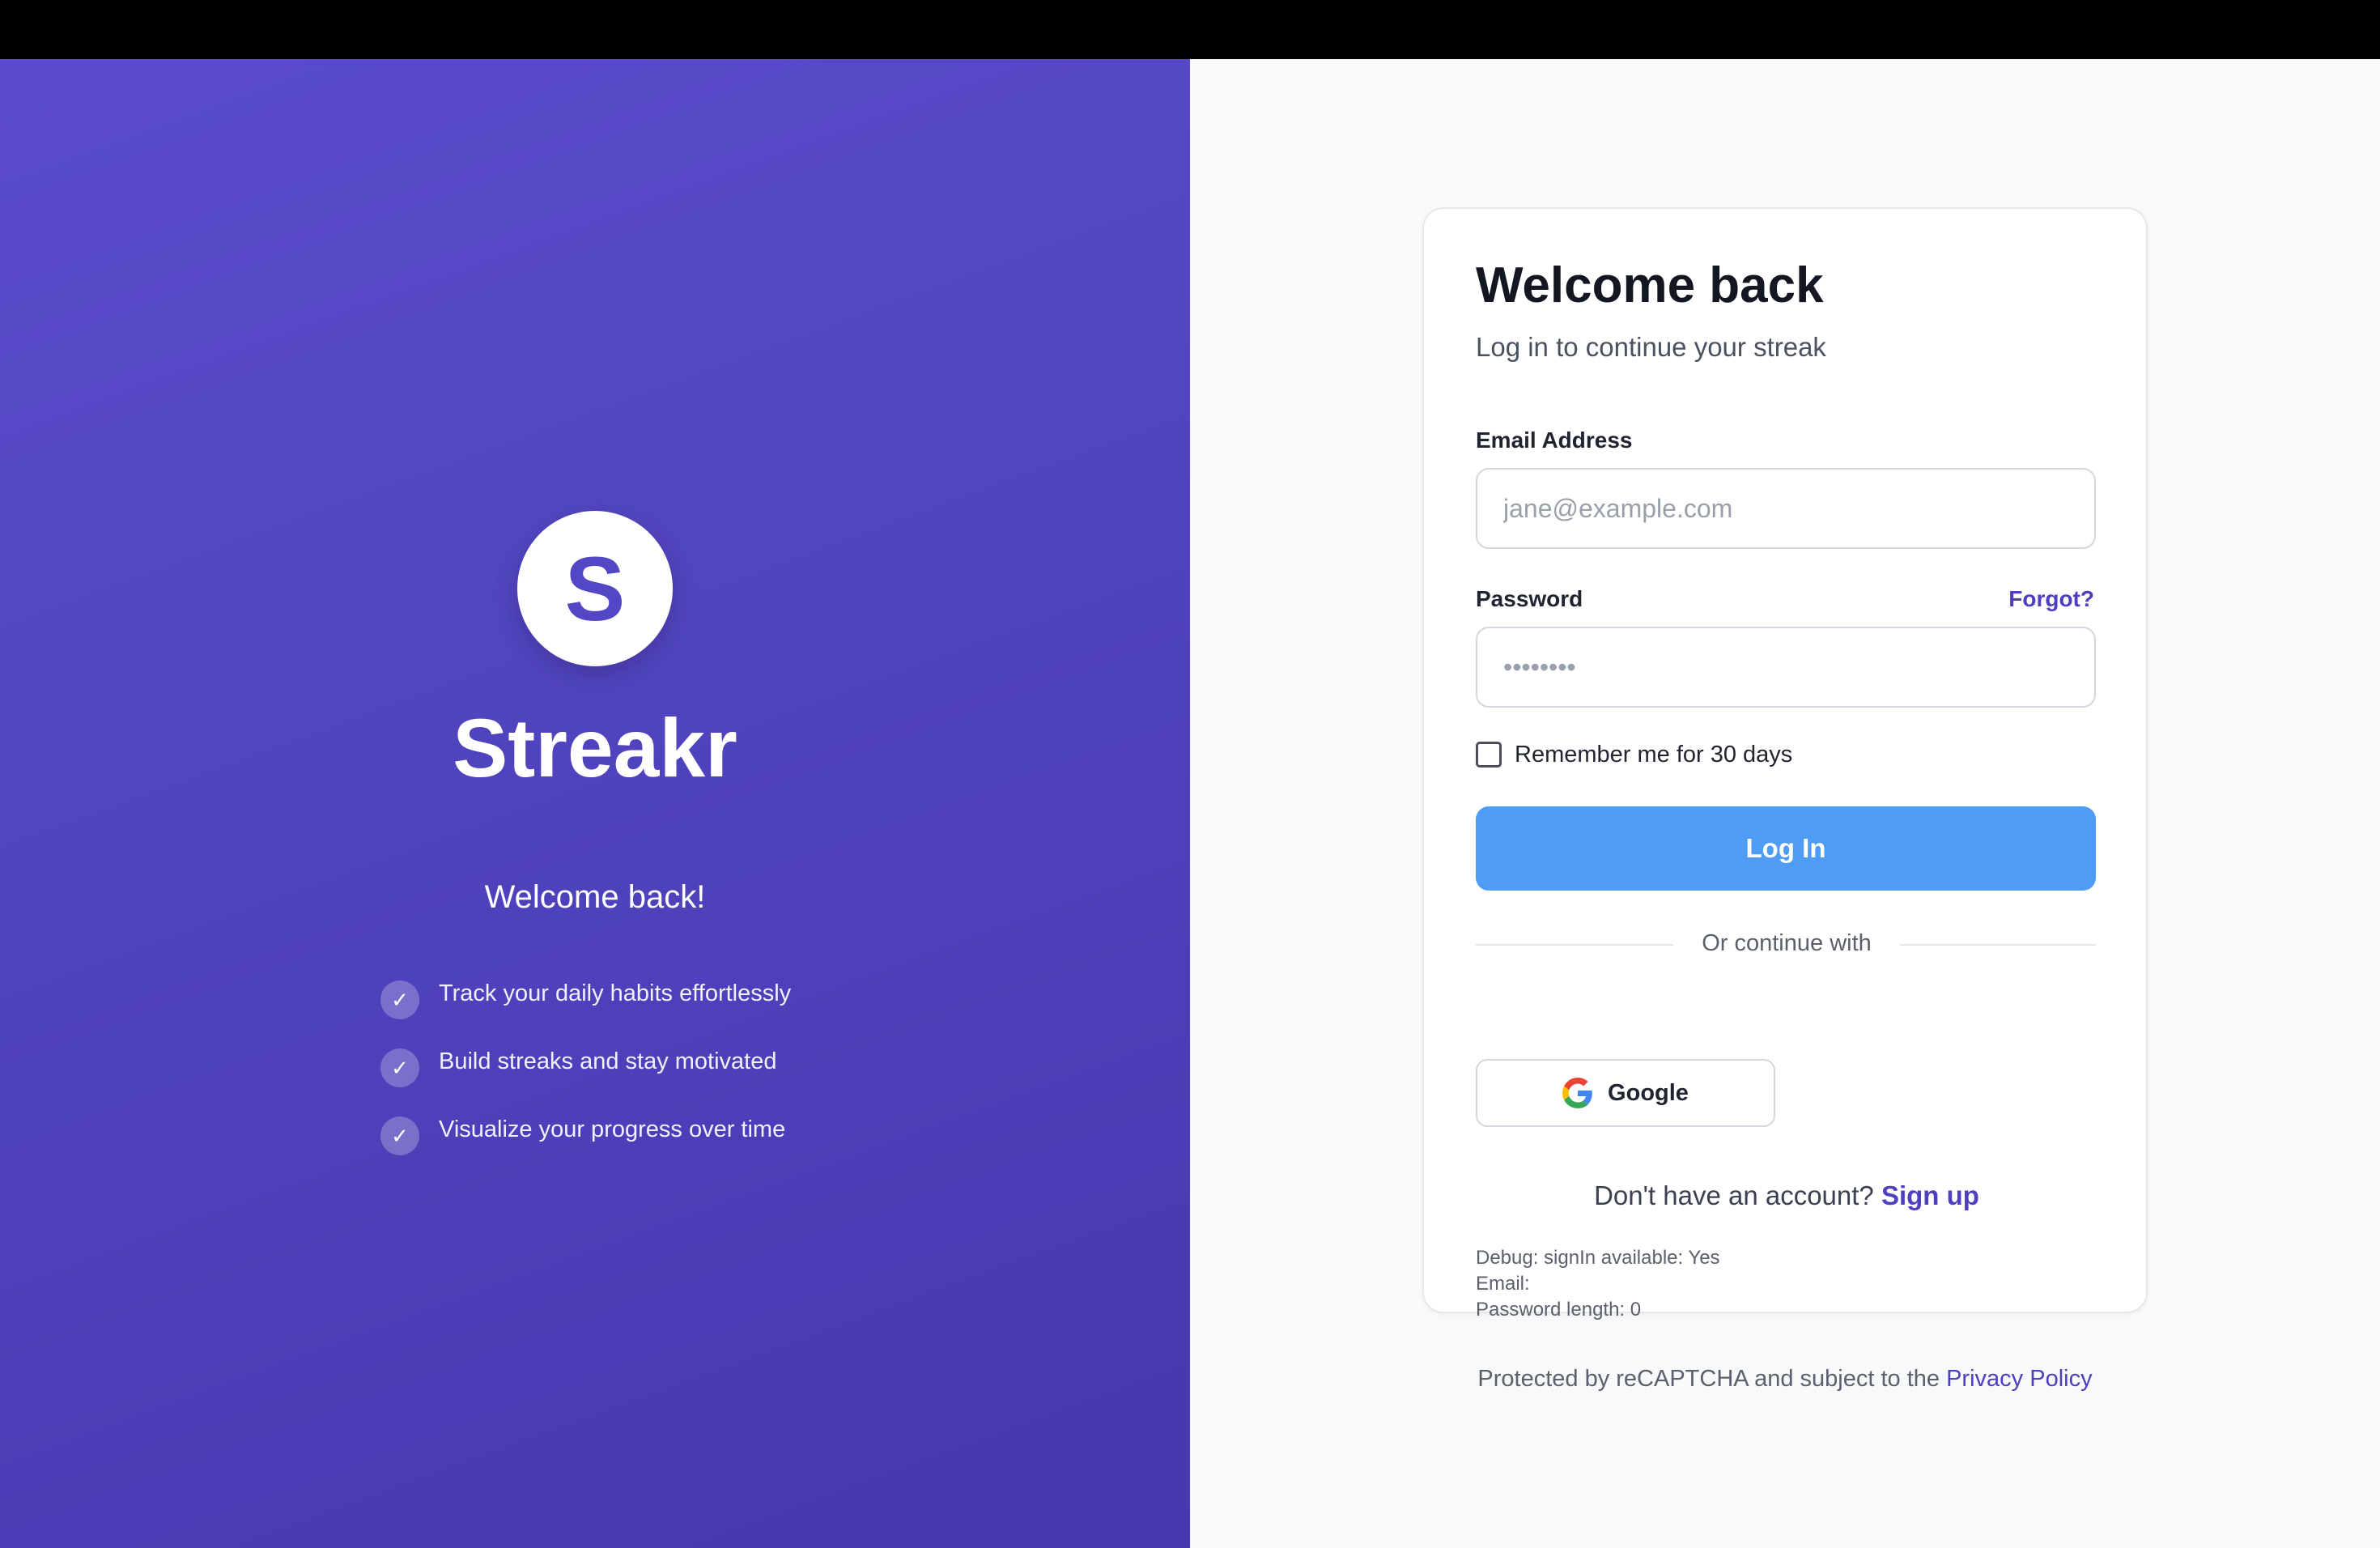 Image resolution: width=2380 pixels, height=1548 pixels. What do you see at coordinates (595, 897) in the screenshot?
I see `brand-tagline: Welcome back!` at bounding box center [595, 897].